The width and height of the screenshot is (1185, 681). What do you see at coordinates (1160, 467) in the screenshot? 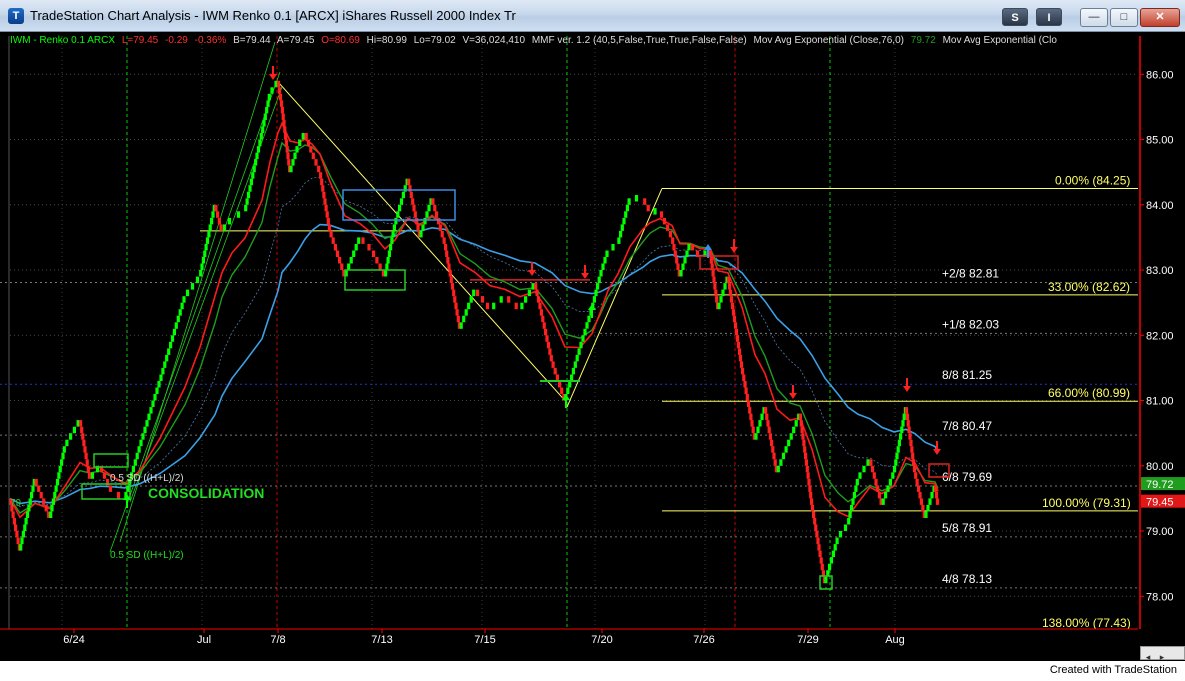
I see `price-tick-label: 80.00` at bounding box center [1160, 467].